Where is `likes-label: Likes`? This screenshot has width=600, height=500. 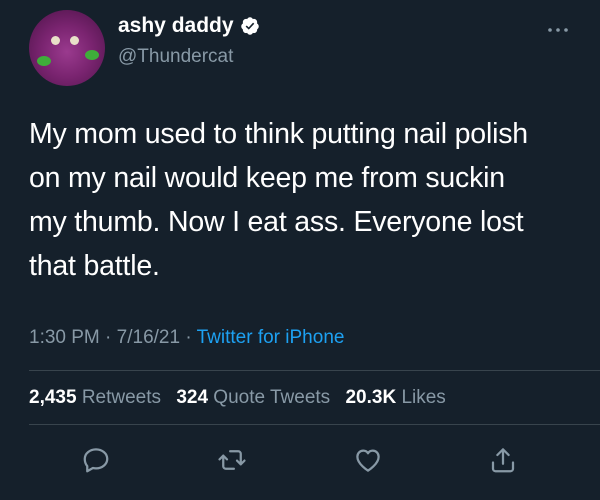
likes-label: Likes is located at coordinates (423, 397).